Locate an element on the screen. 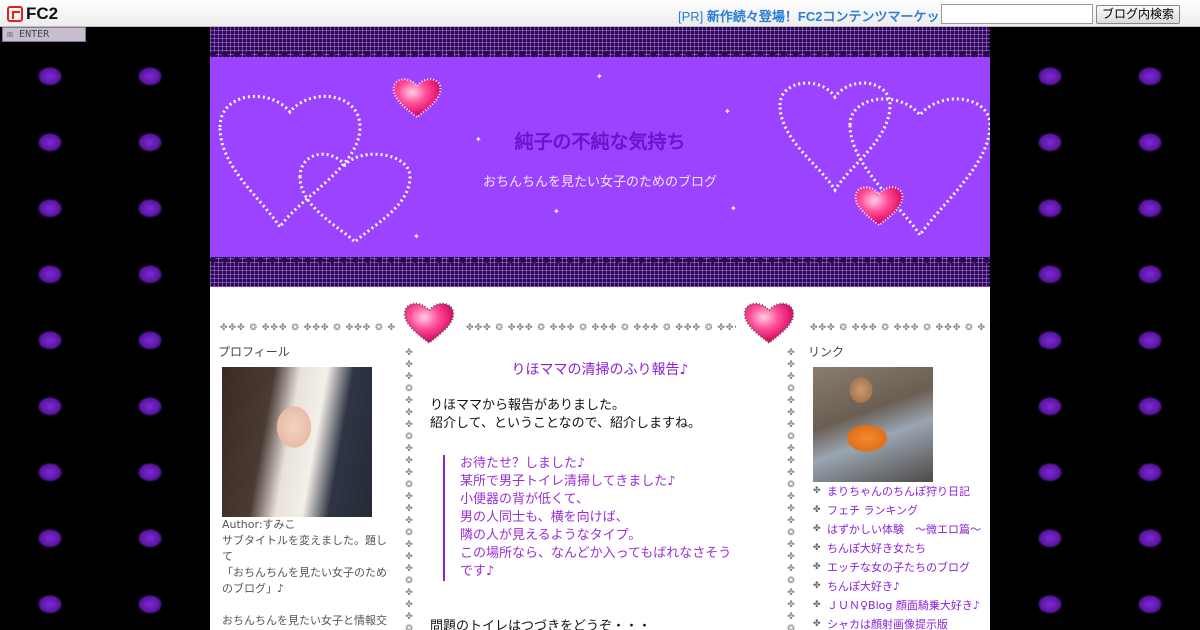  fc2-logo-icon is located at coordinates (15, 13).